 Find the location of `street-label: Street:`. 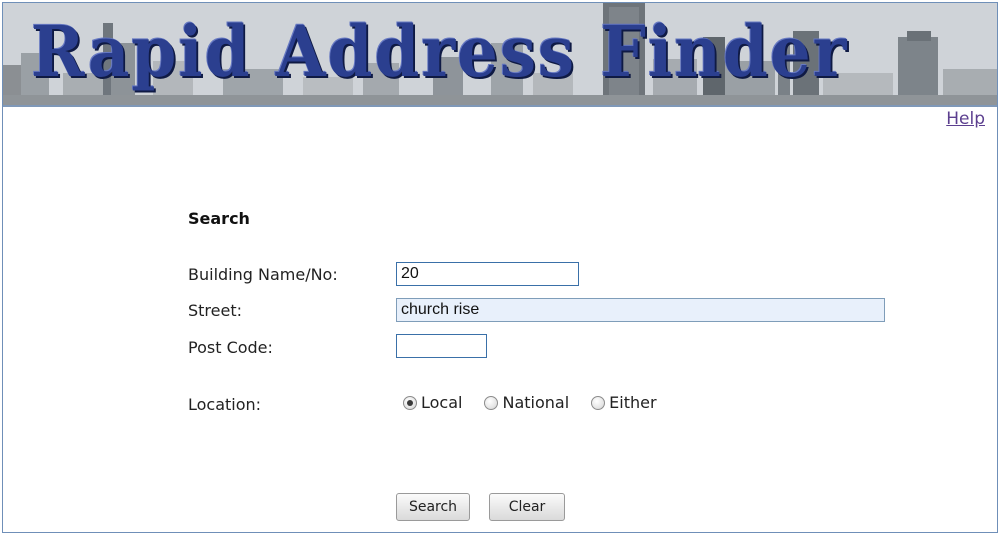

street-label: Street: is located at coordinates (215, 310).